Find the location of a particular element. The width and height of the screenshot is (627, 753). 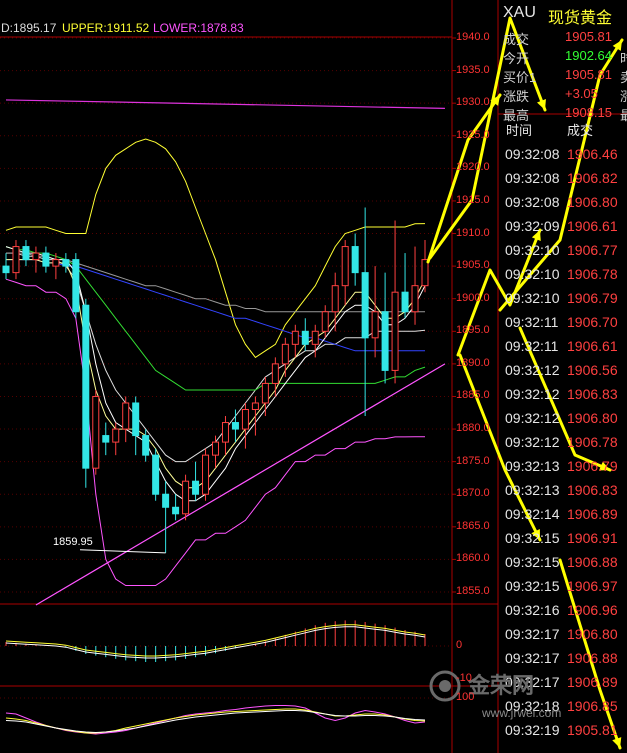

trade-row: 09:32:17 1906.80 is located at coordinates (563, 634).